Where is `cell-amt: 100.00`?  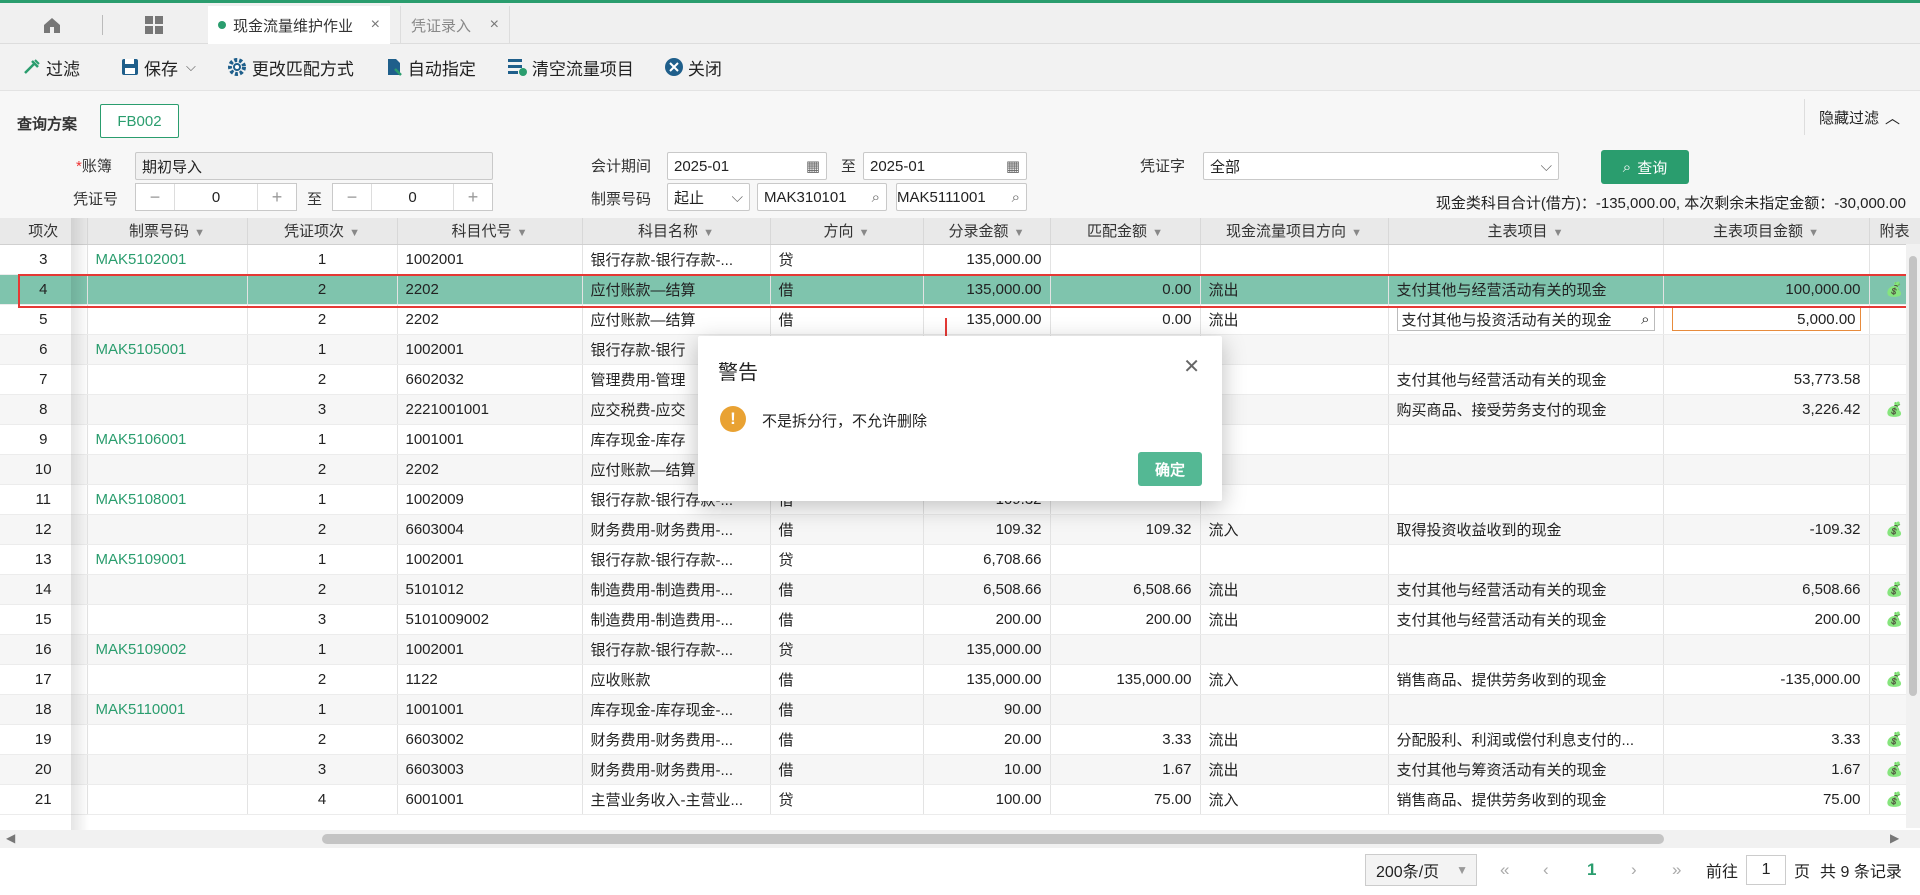
cell-amt: 100.00 is located at coordinates (987, 799).